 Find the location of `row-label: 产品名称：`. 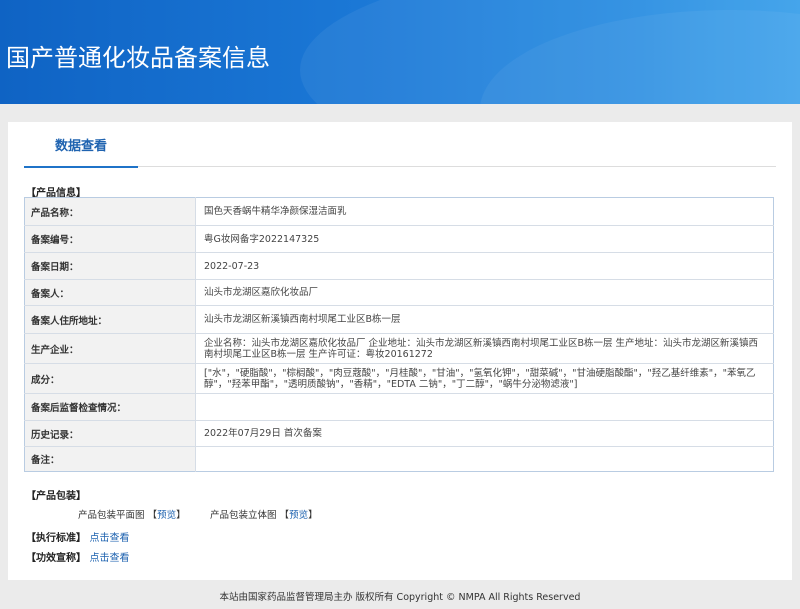

row-label: 产品名称： is located at coordinates (110, 211).